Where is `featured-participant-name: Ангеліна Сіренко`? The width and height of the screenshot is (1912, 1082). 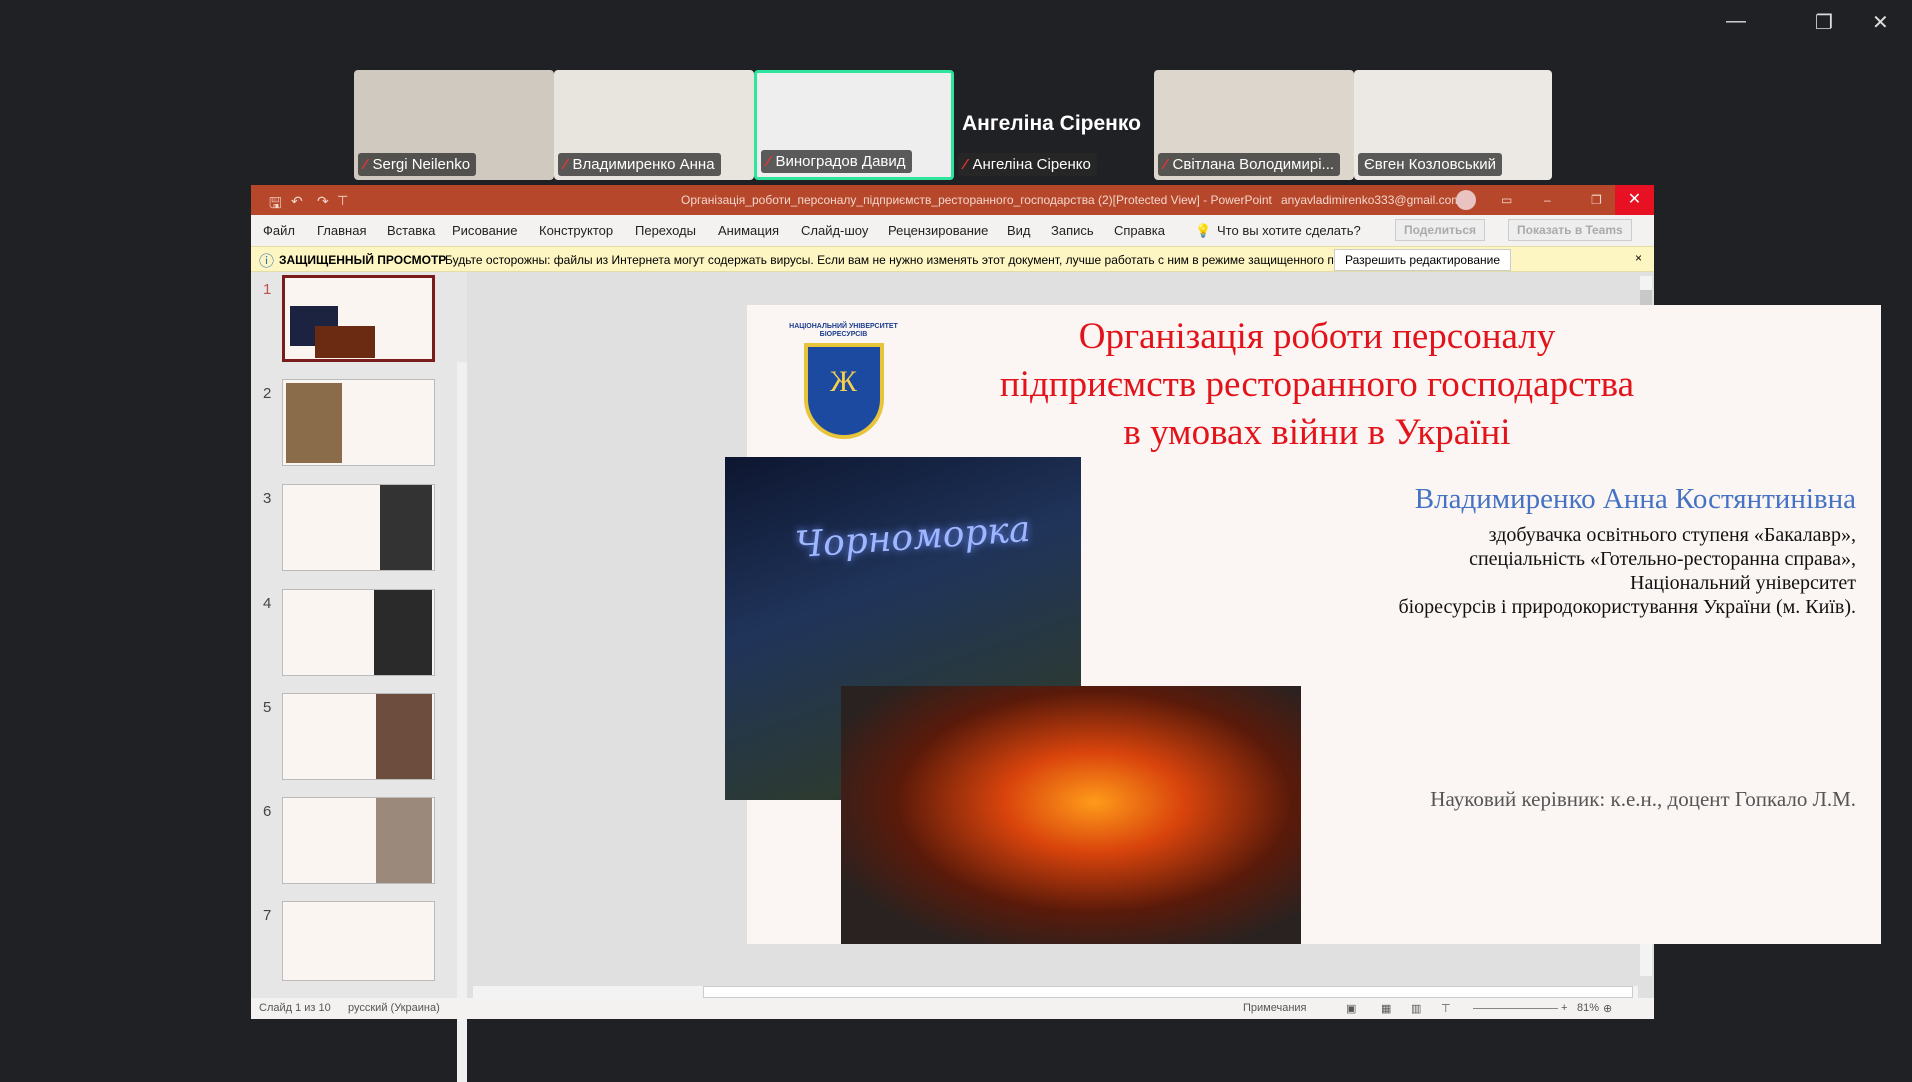
featured-participant-name: Ангеліна Сіренко is located at coordinates (1051, 123).